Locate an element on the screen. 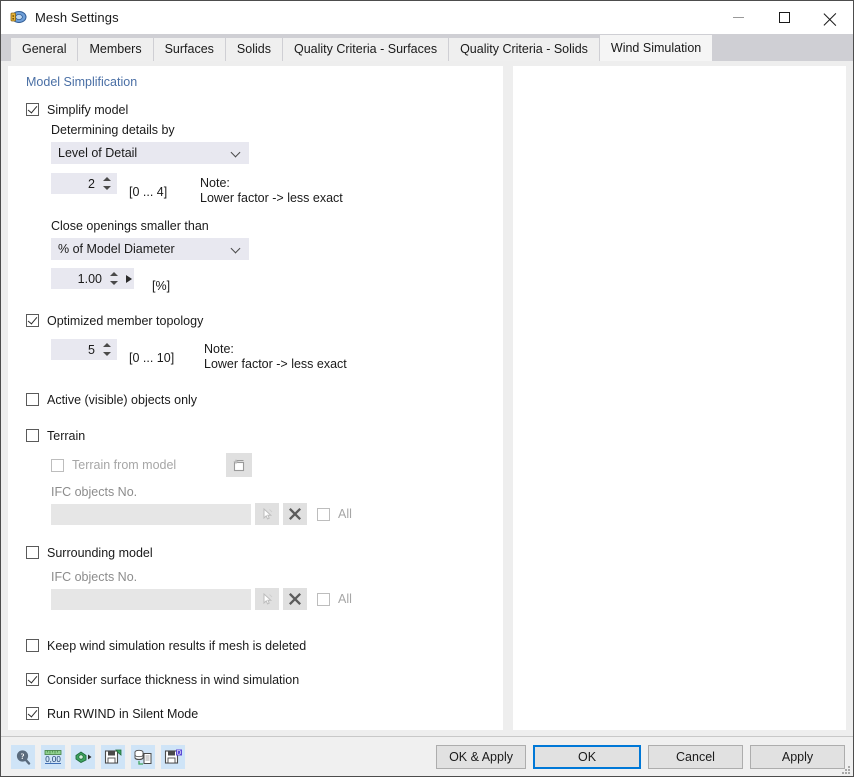  close-openings-combo: % of Model Diameter is located at coordinates (150, 249).